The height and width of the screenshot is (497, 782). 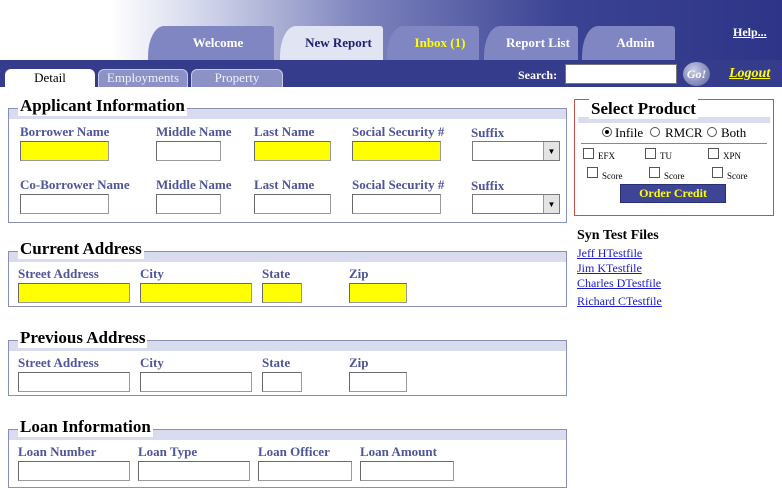 I want to click on co-borrower-ssn-field, so click(x=396, y=204).